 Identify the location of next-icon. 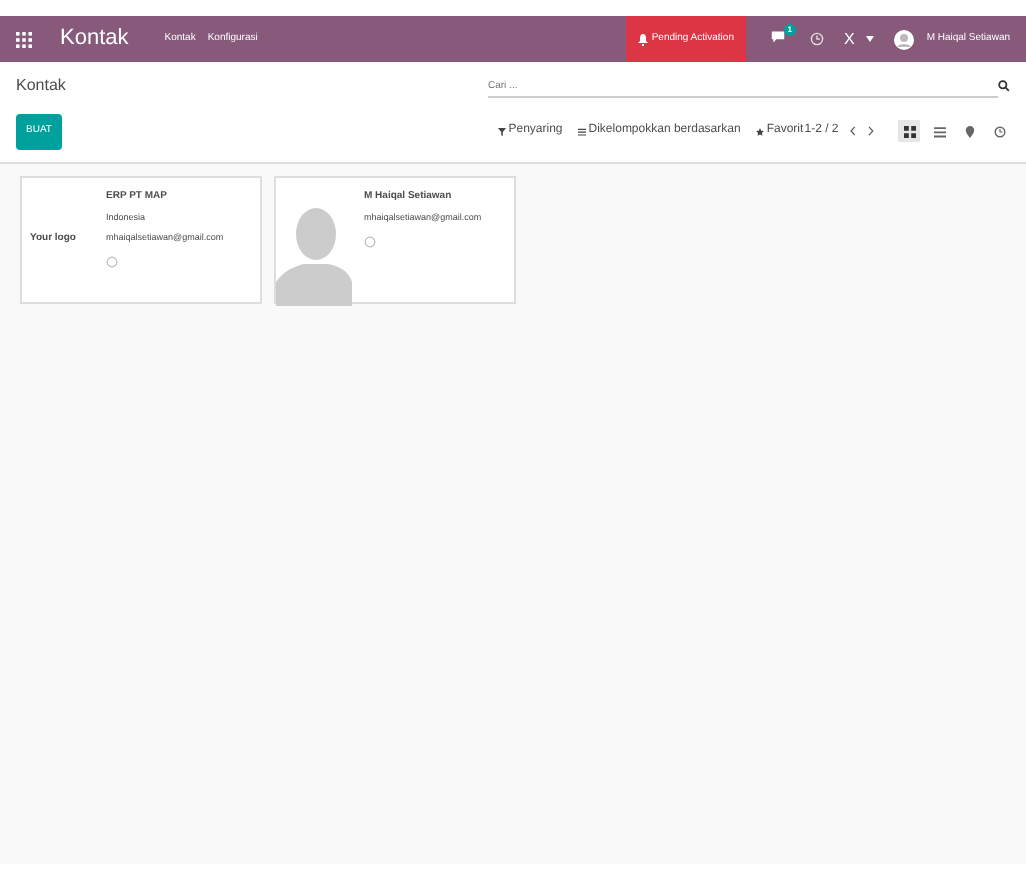
(871, 131).